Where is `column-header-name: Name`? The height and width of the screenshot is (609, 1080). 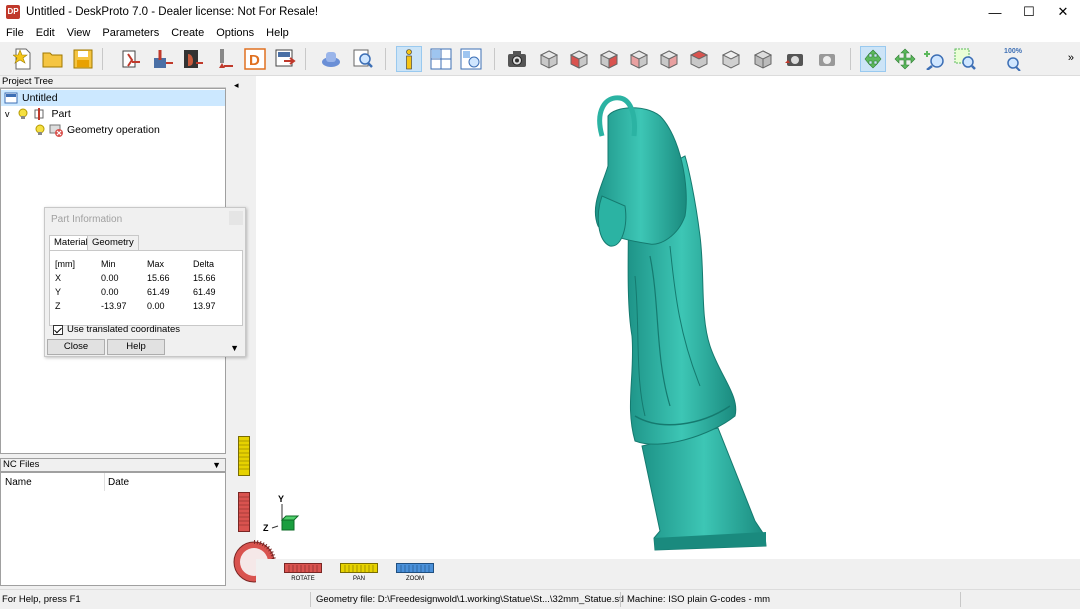 column-header-name: Name is located at coordinates (18, 482).